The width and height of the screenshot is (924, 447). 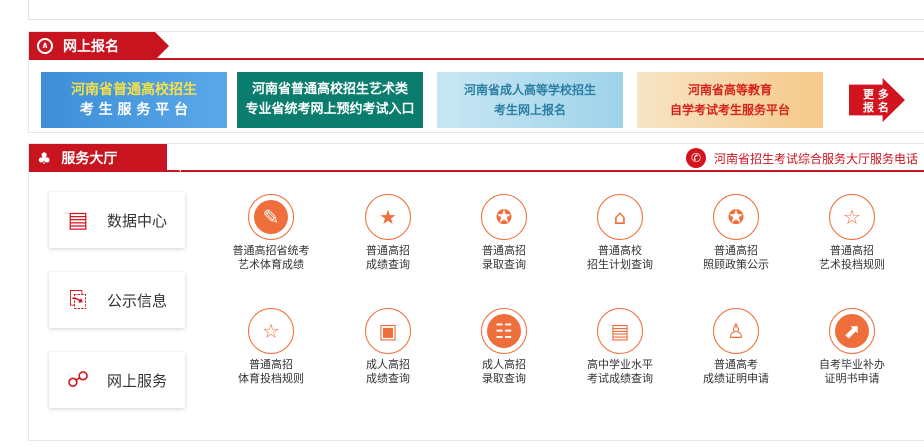 I want to click on panel-header: ♣ 服务大厅 ✆ 河南省招生考试综合服务大厅服务电话, so click(x=476, y=158).